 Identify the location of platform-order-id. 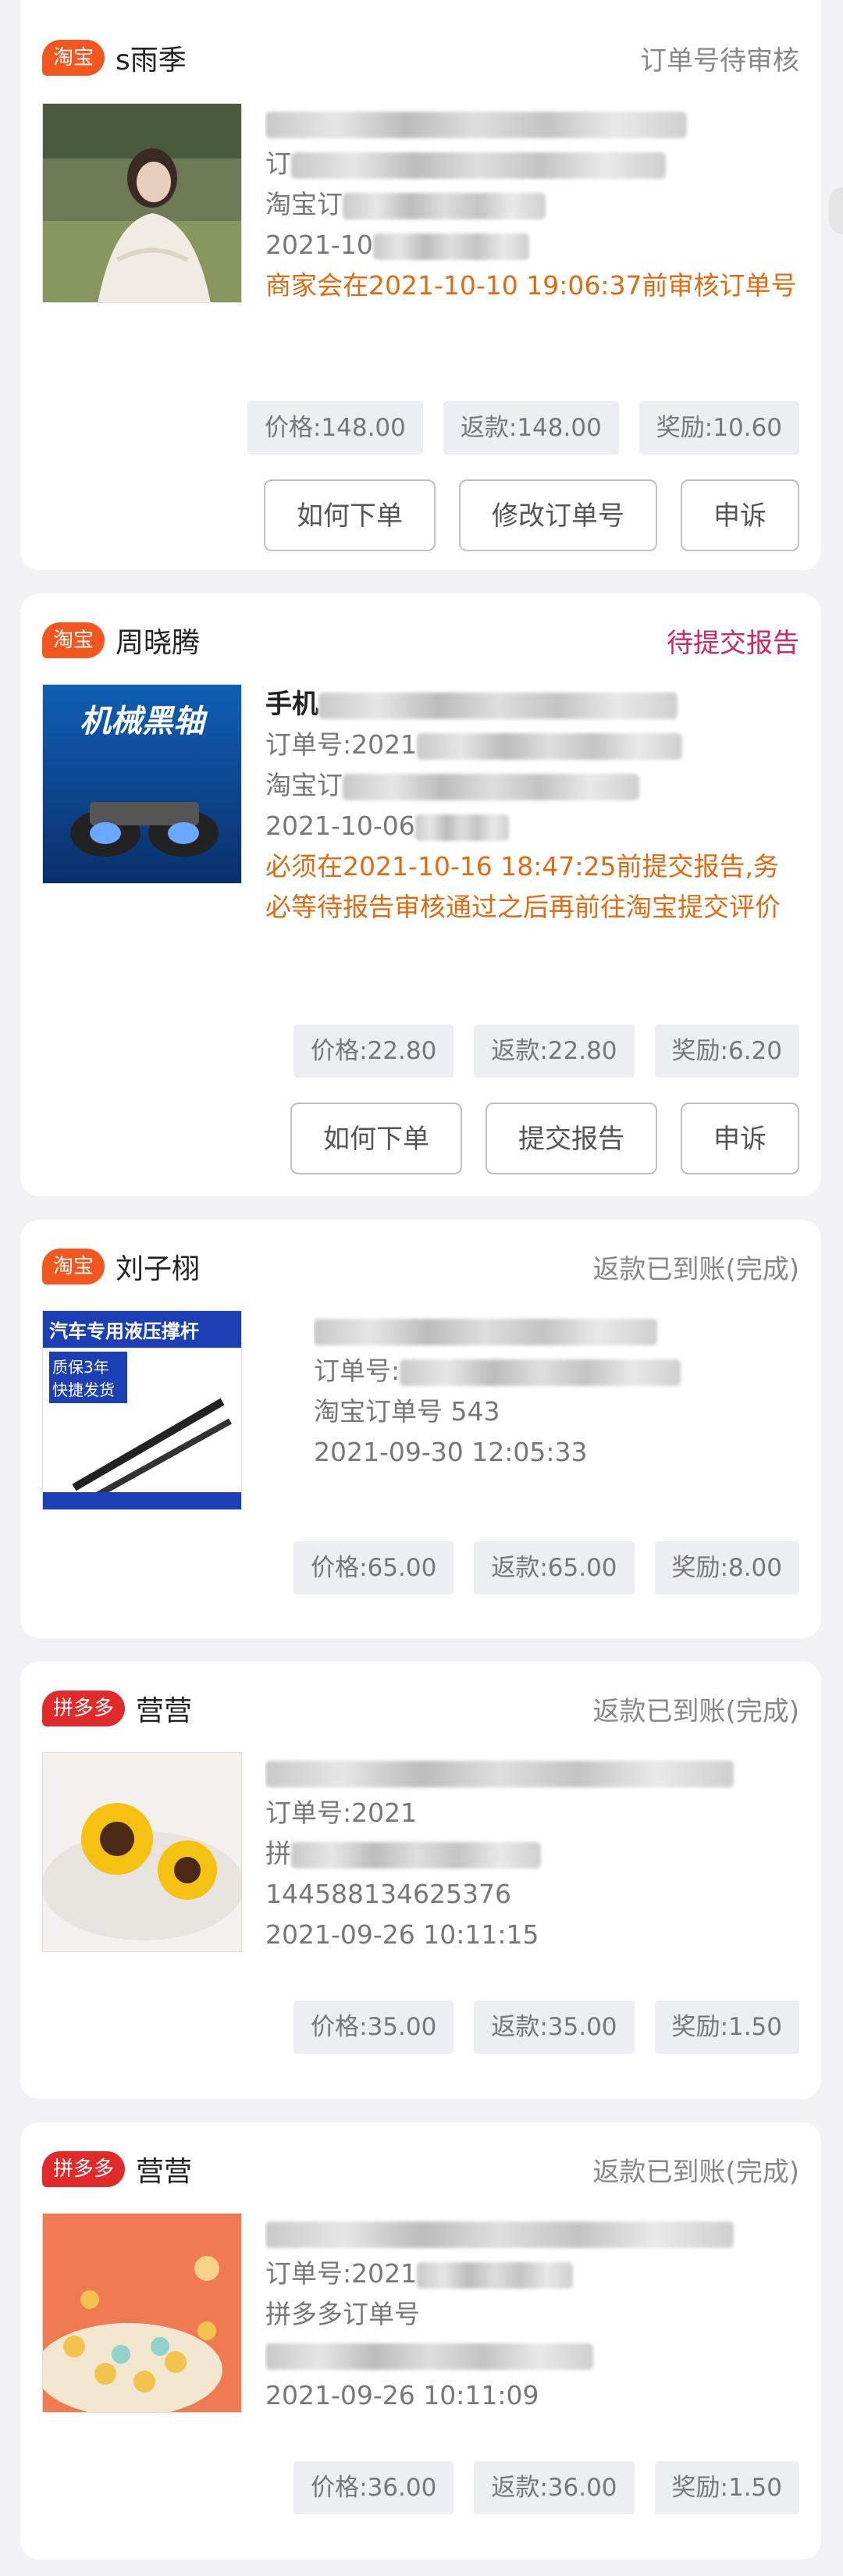
(532, 2355).